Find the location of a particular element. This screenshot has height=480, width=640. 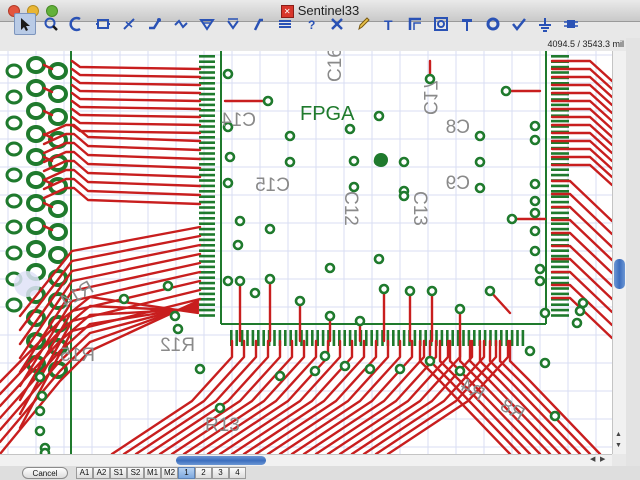

tool-probe-button is located at coordinates (467, 24).